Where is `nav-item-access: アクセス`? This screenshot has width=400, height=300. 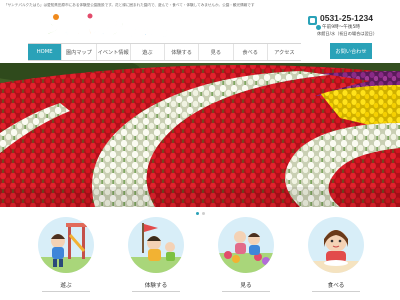 nav-item-access: アクセス is located at coordinates (284, 52).